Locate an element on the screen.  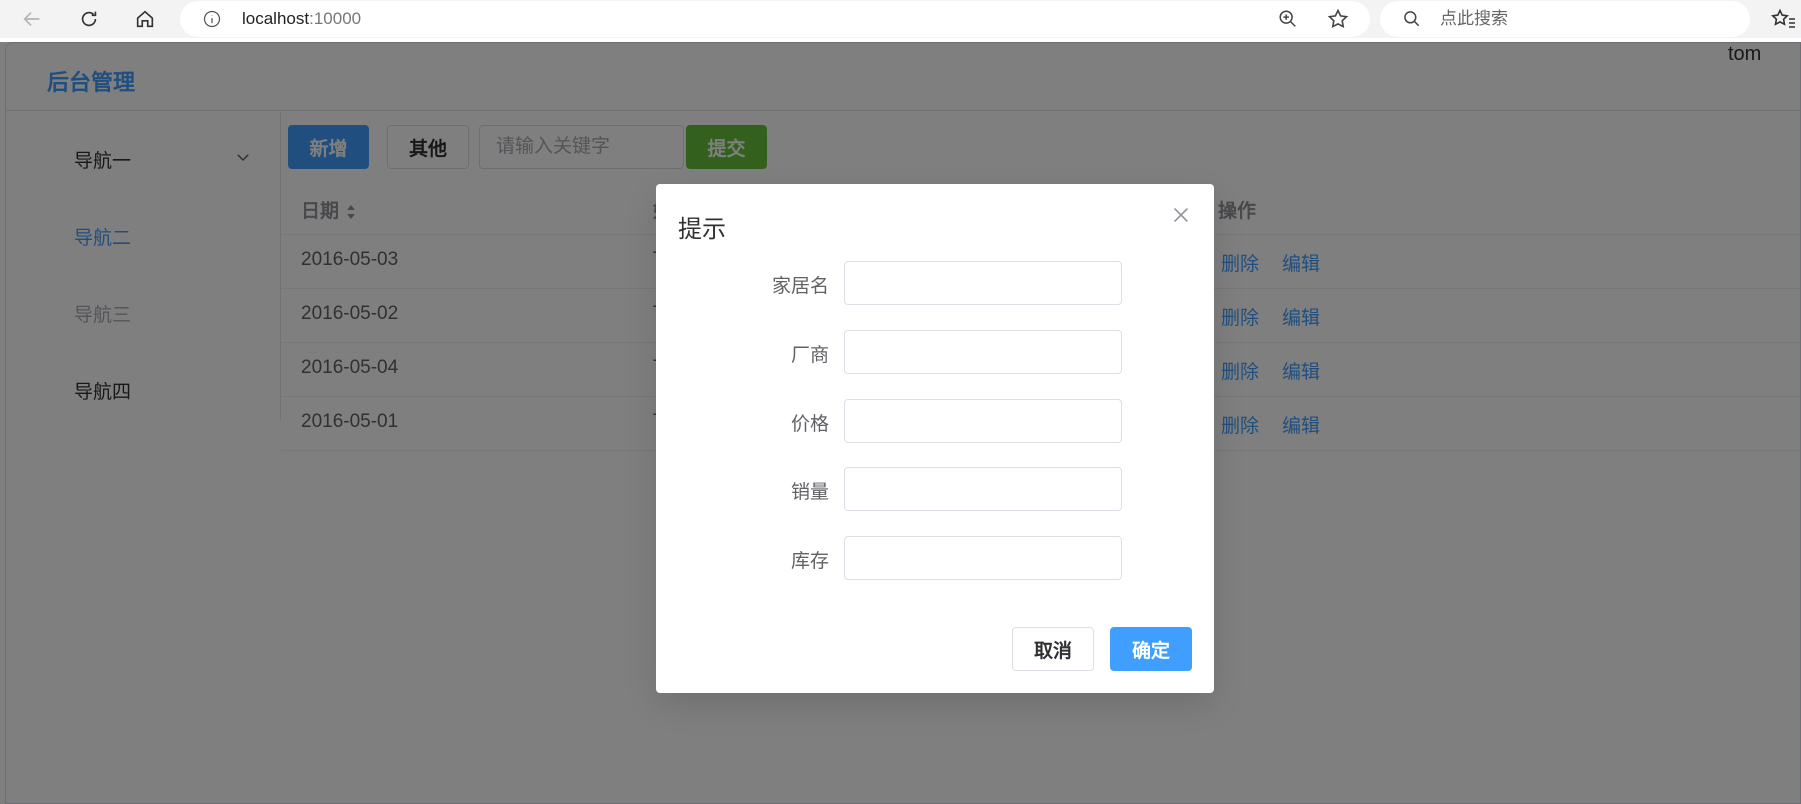
favorites-icon is located at coordinates (1783, 19).